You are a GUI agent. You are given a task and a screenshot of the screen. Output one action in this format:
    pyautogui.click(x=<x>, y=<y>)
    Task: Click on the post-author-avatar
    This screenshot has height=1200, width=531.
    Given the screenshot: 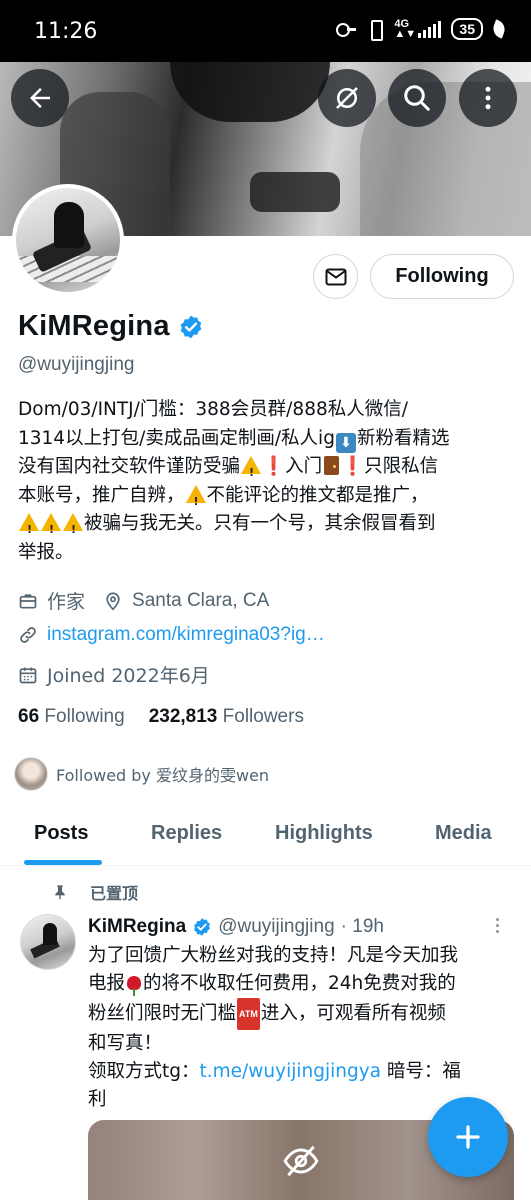 What is the action you would take?
    pyautogui.click(x=48, y=942)
    